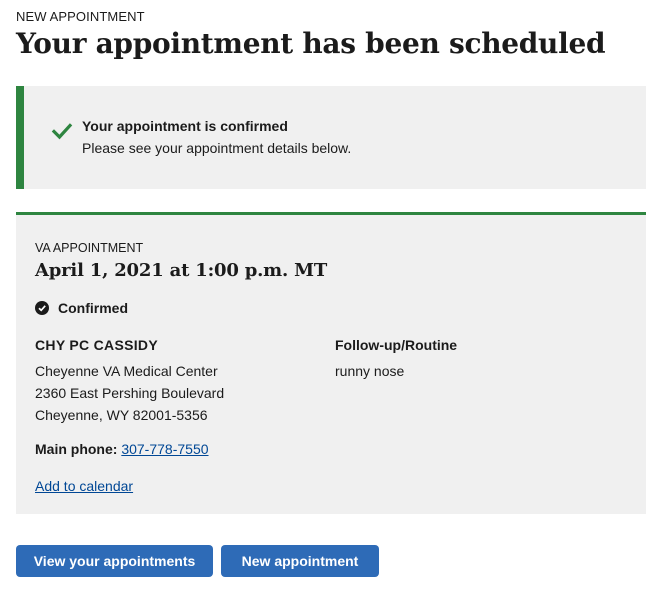 The image size is (672, 604). What do you see at coordinates (42, 308) in the screenshot?
I see `check-circle-icon` at bounding box center [42, 308].